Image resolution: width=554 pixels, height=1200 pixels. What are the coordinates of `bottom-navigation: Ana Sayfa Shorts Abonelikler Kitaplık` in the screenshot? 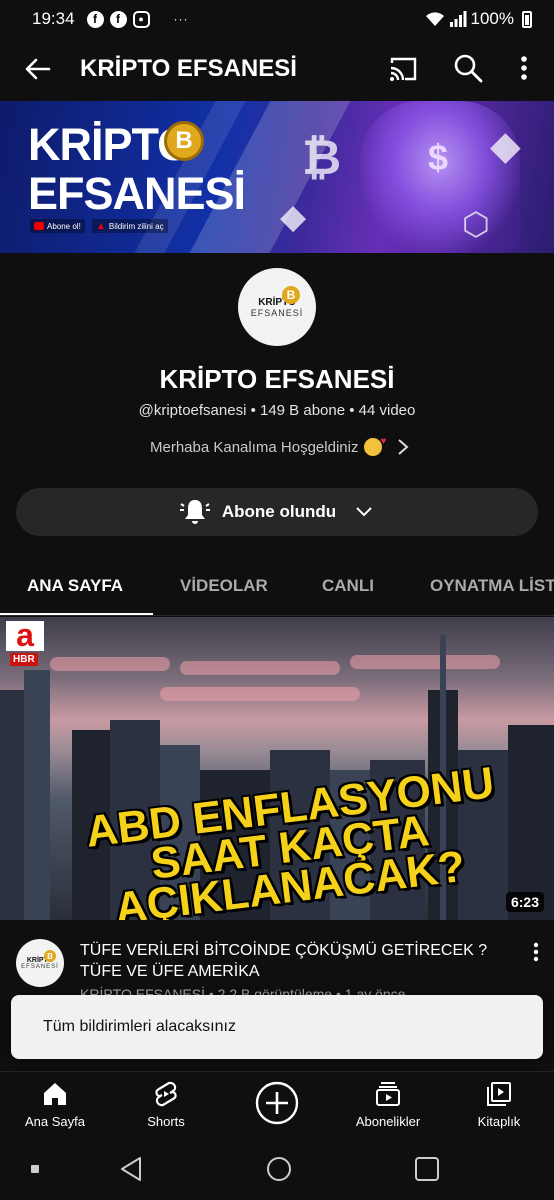 It's located at (277, 1104).